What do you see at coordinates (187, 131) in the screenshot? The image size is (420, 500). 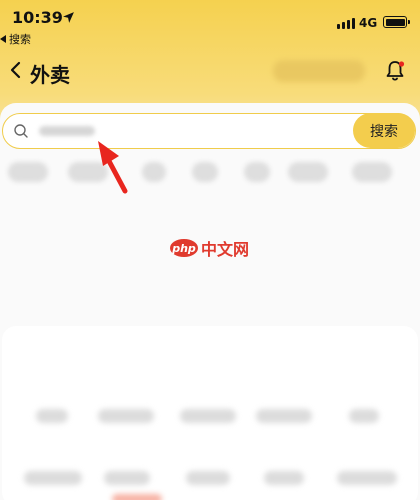 I see `search-input` at bounding box center [187, 131].